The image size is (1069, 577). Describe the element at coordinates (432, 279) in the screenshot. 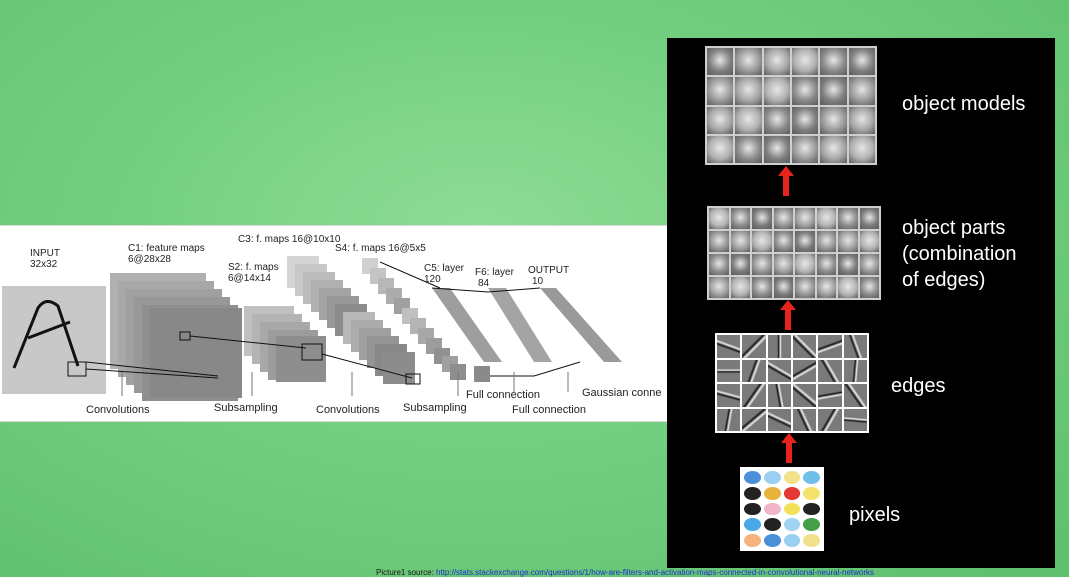

I see `c5-size: 120` at that location.